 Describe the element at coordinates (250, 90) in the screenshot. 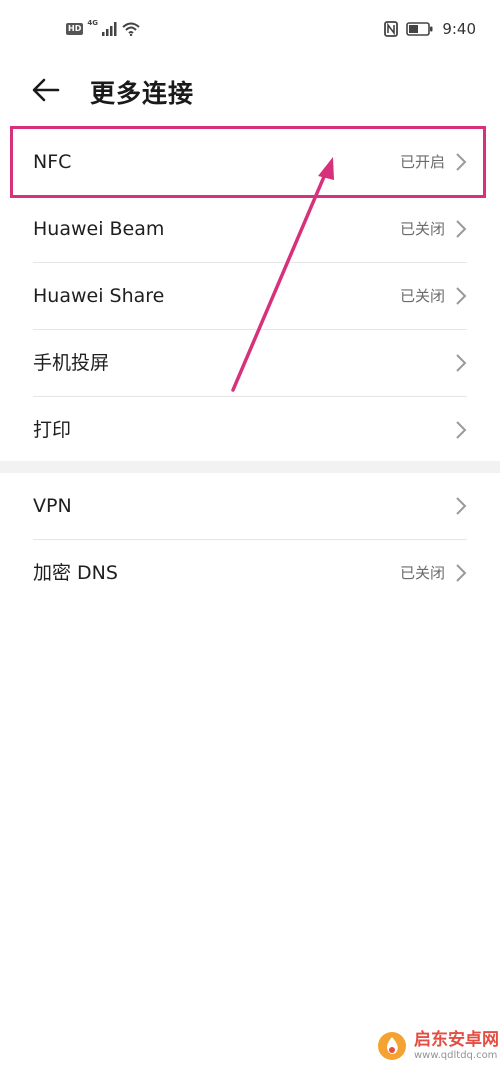

I see `header: 更多连接` at that location.